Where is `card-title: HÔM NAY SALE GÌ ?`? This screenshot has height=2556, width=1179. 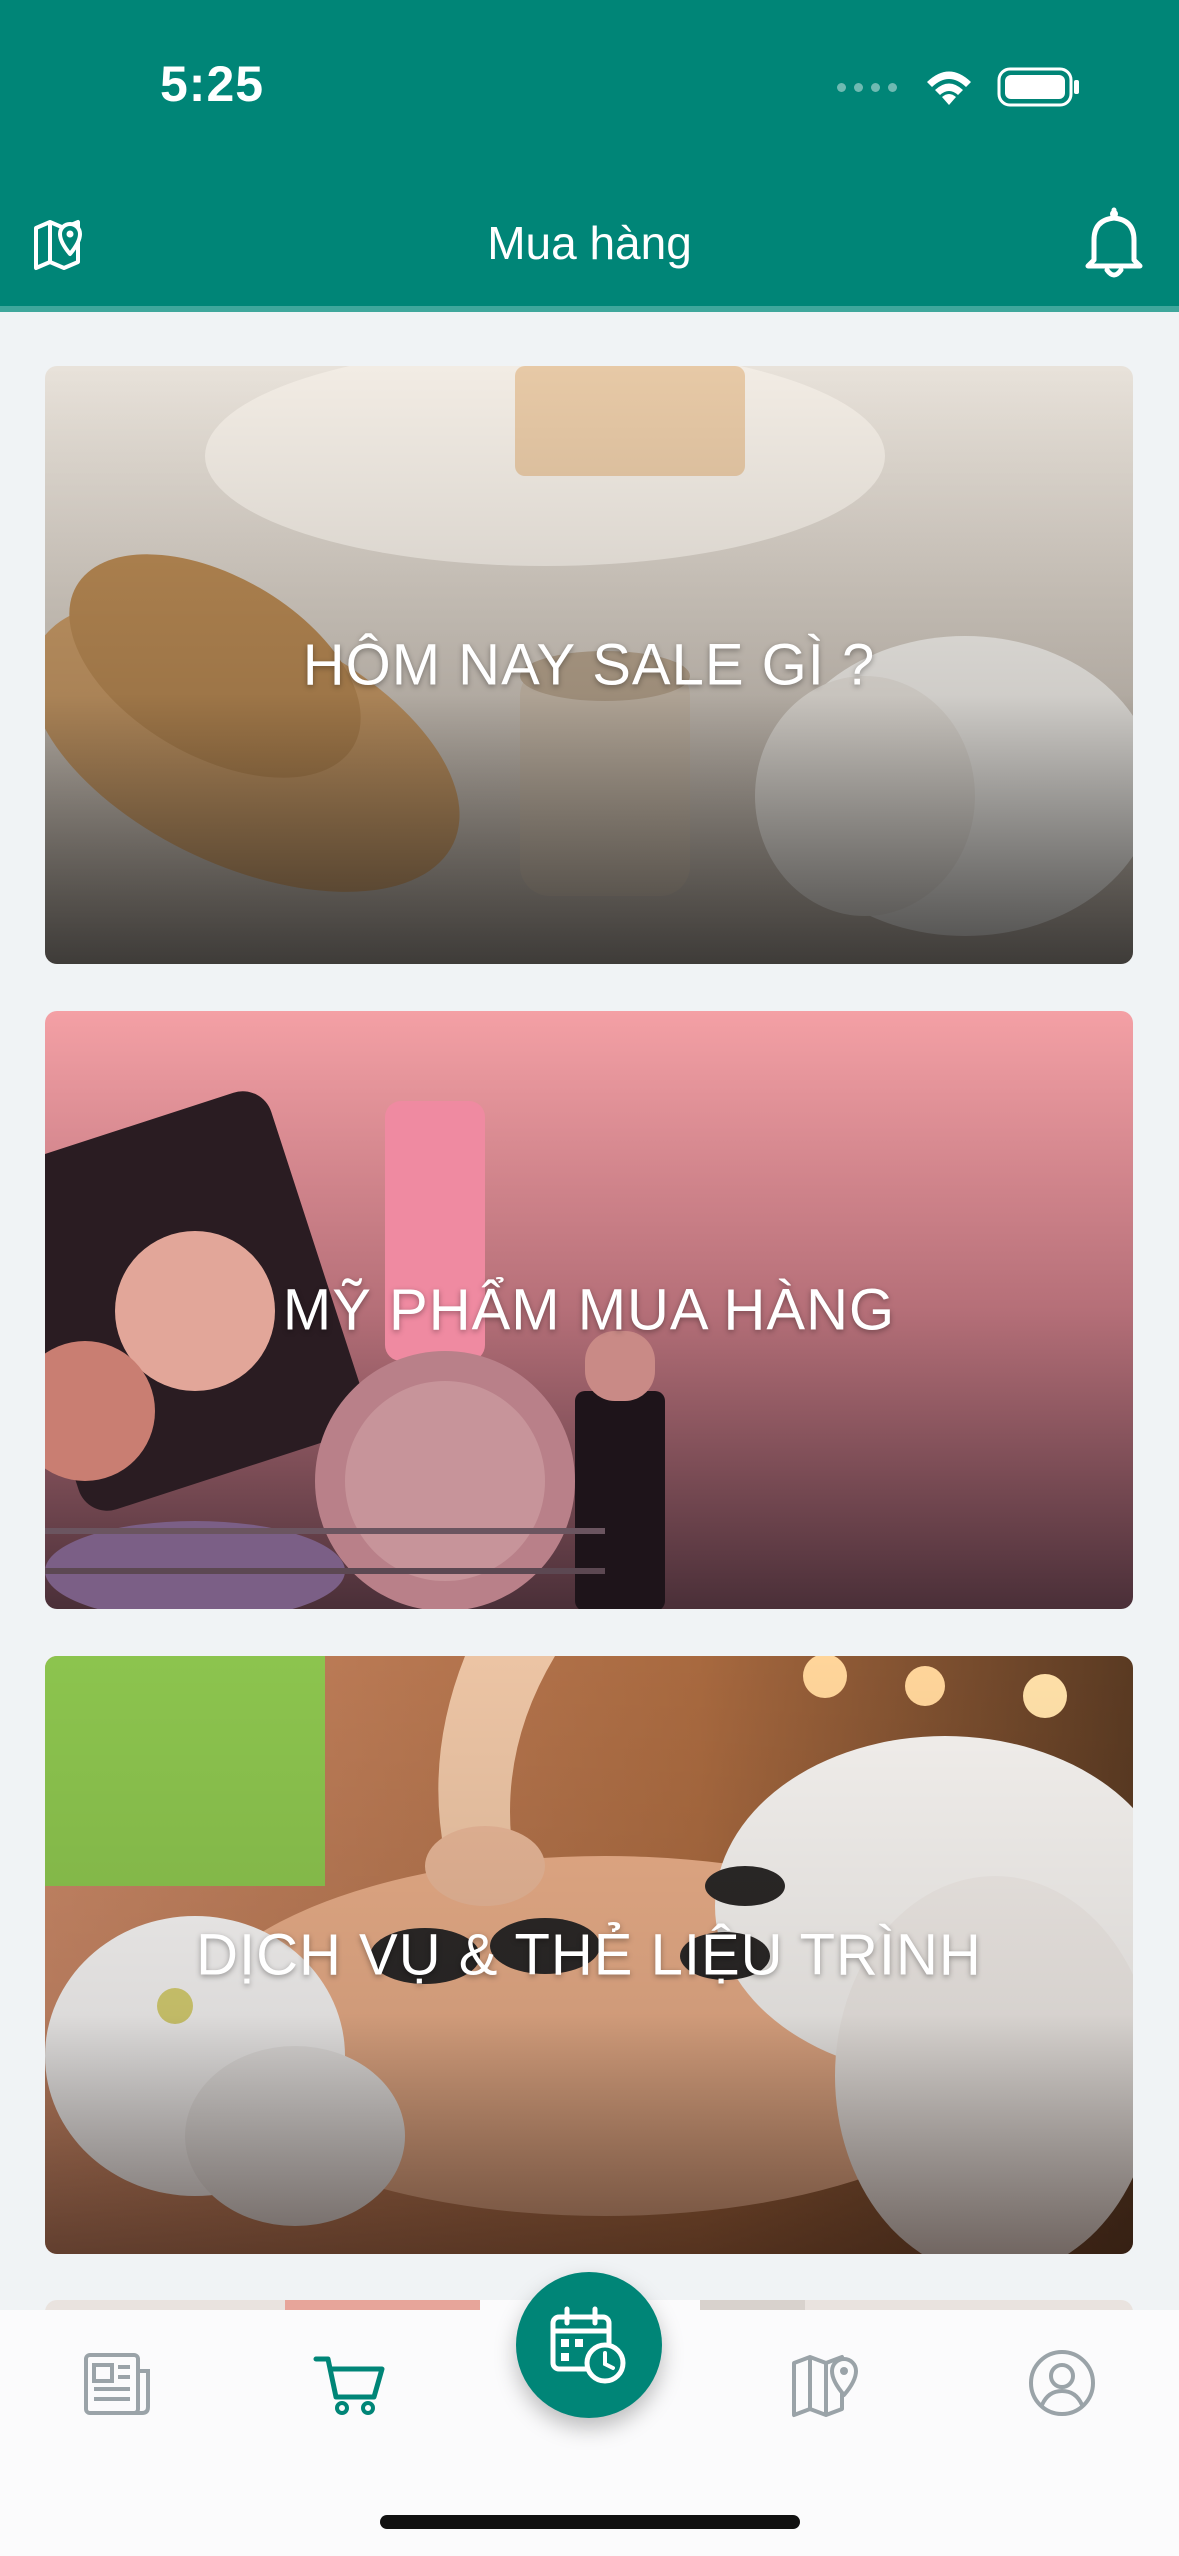
card-title: HÔM NAY SALE GÌ ? is located at coordinates (589, 665).